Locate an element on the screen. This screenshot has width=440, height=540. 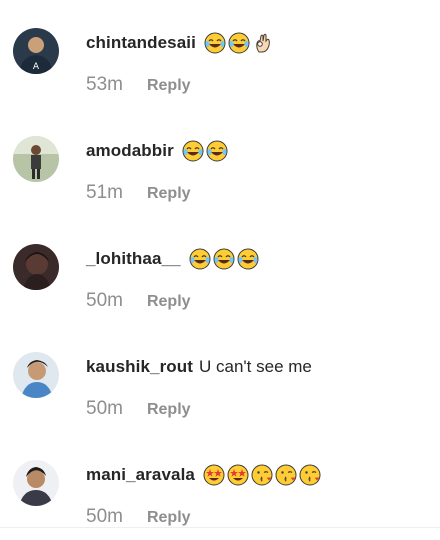
timestamp: 53m is located at coordinates (104, 84).